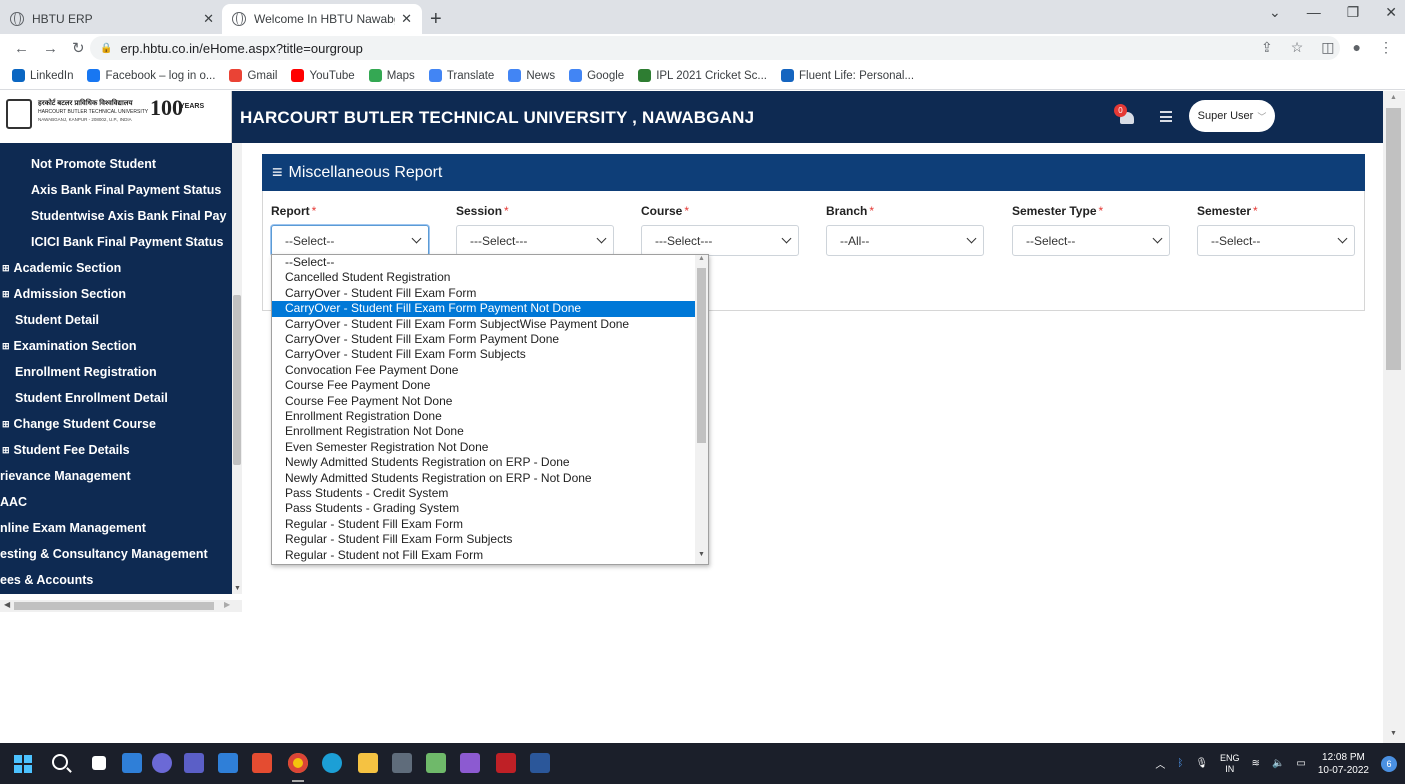 The width and height of the screenshot is (1405, 784). Describe the element at coordinates (484, 524) in the screenshot. I see `dropdown-option: Regular - Student Fill Exam Form` at that location.